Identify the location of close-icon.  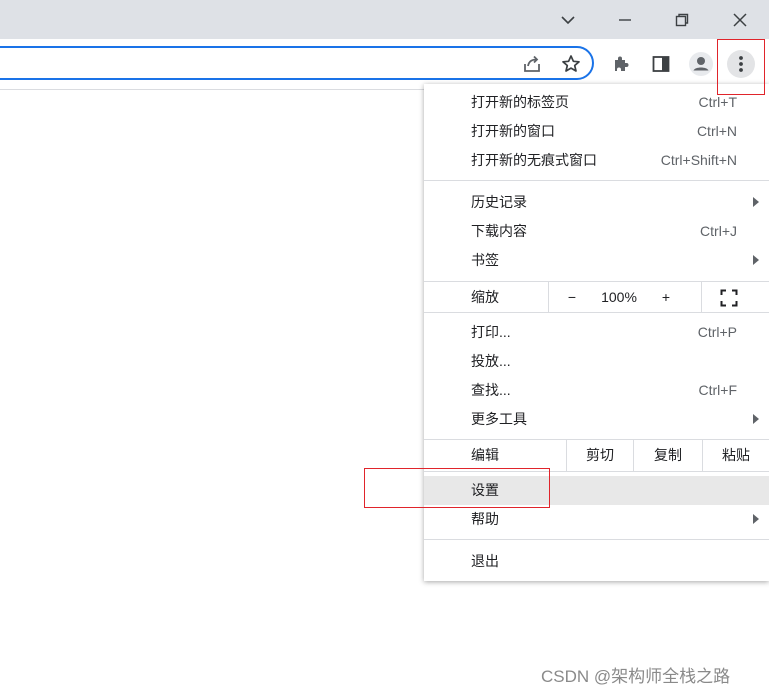
(740, 19).